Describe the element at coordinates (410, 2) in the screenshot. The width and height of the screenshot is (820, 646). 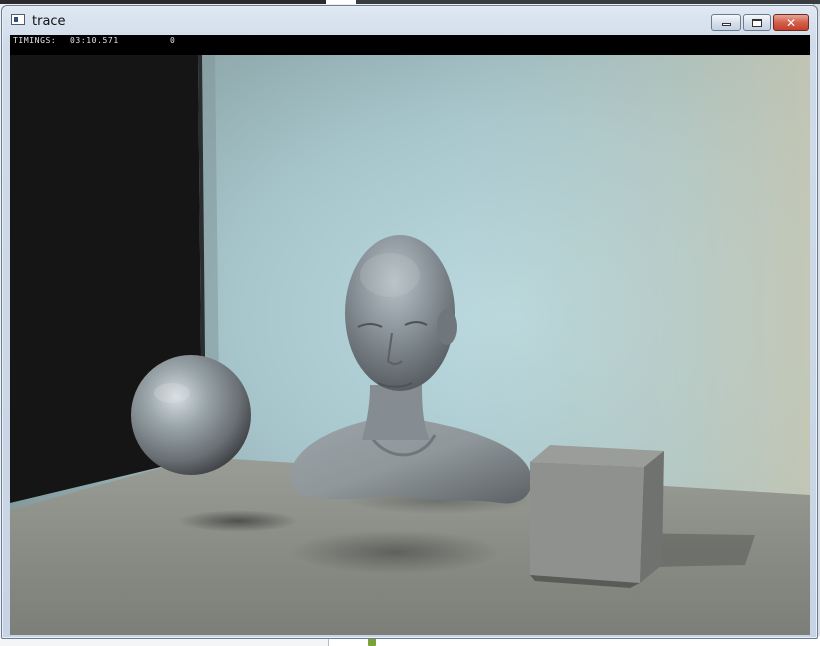
I see `desktop-top-strip` at that location.